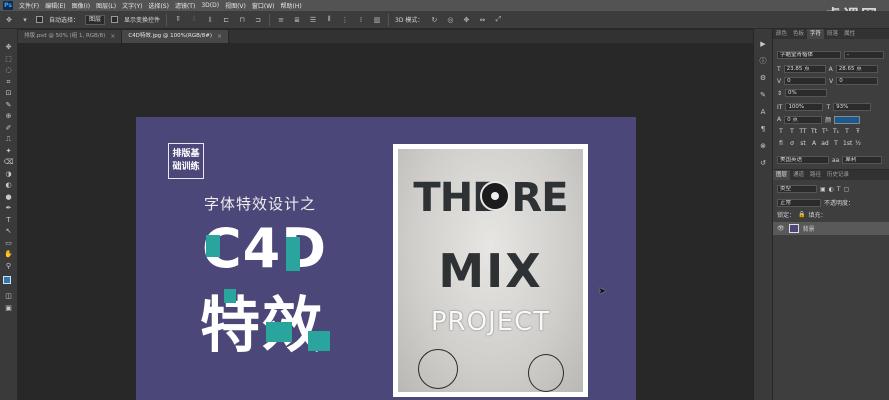 This screenshot has height=400, width=889. I want to click on 3d-scale-icon: ⤢, so click(498, 19).